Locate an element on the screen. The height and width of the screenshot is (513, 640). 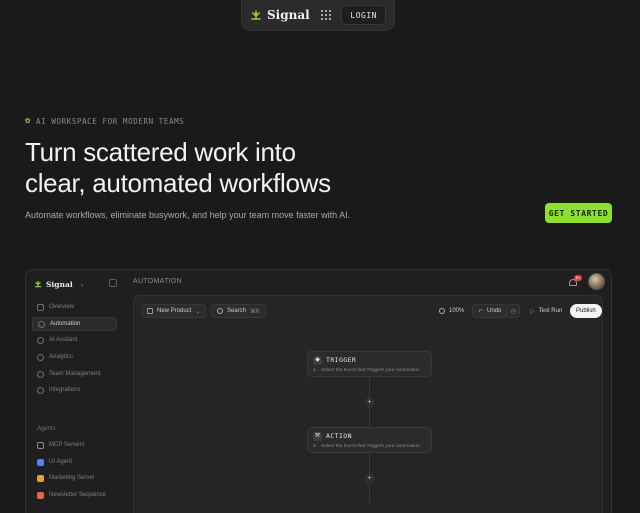
sidebar-item-label: Automation is located at coordinates (65, 324).